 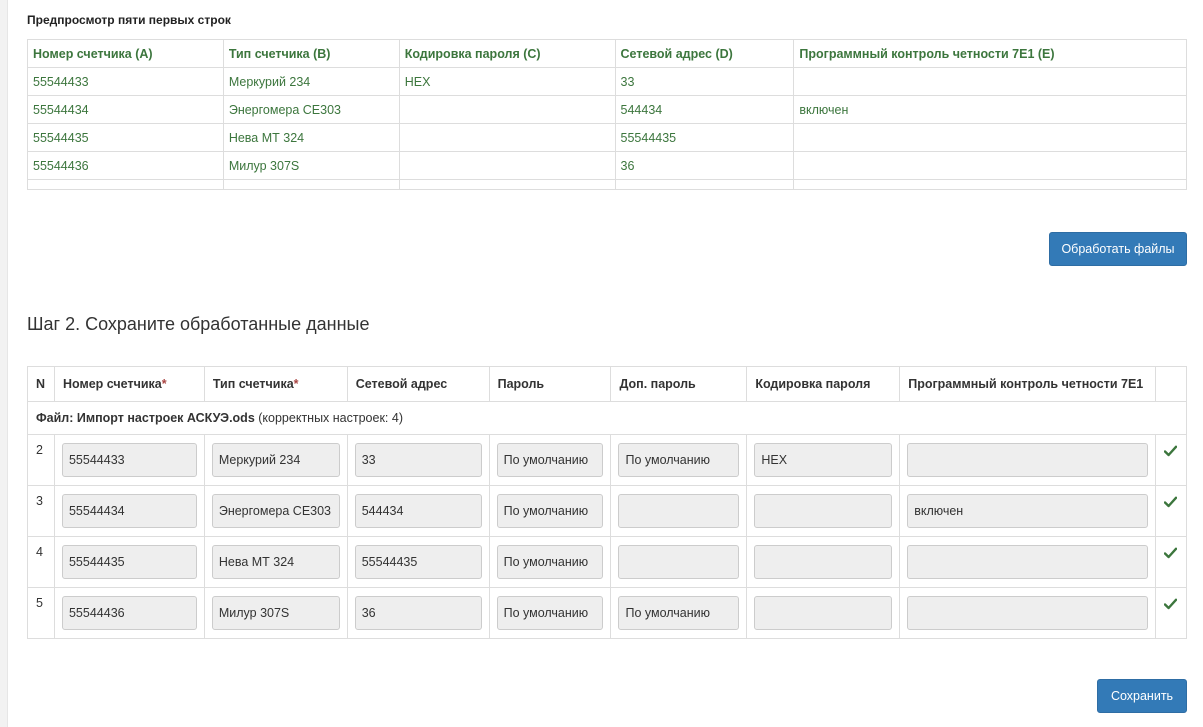 What do you see at coordinates (704, 53) in the screenshot?
I see `preview-header-d: Сетевой адрес (D)` at bounding box center [704, 53].